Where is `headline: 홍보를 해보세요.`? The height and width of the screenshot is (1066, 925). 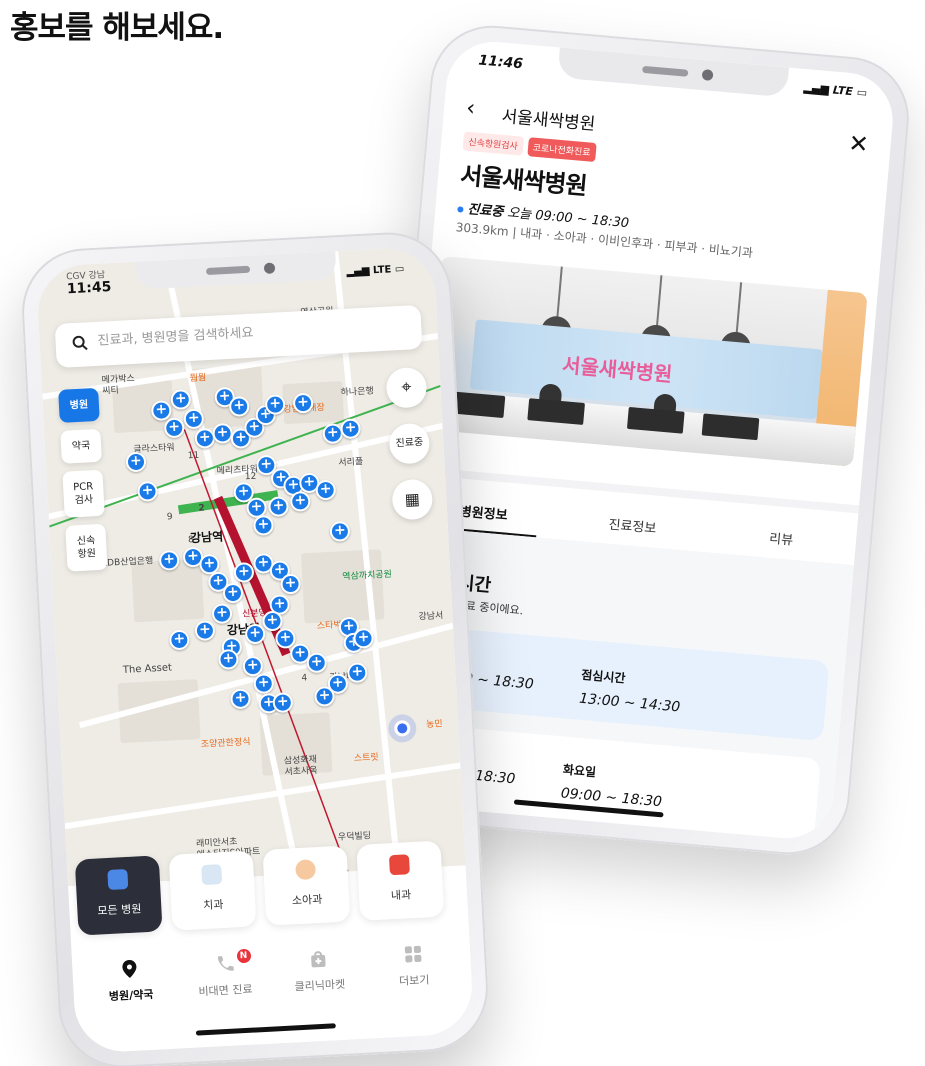 headline: 홍보를 해보세요. is located at coordinates (117, 28).